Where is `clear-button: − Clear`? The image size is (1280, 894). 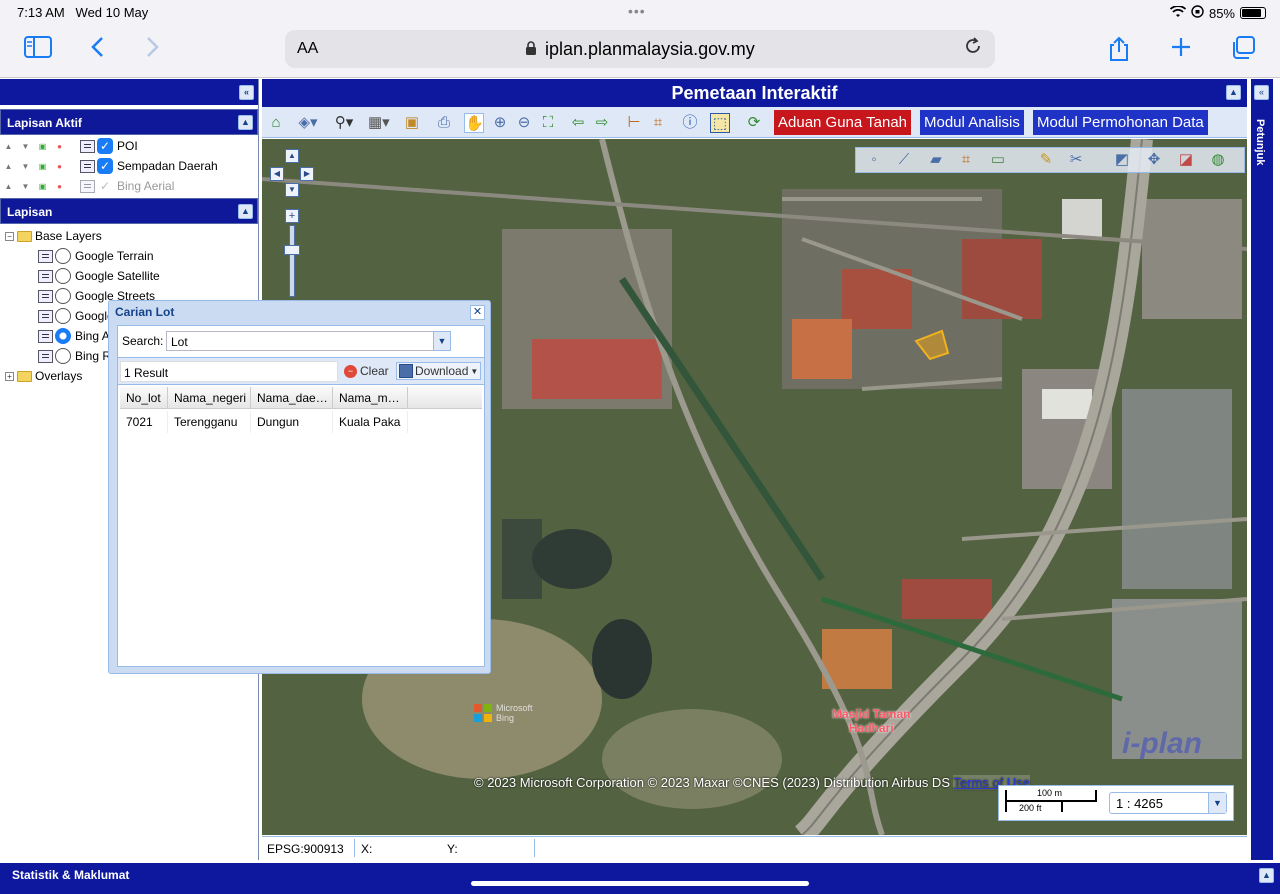
clear-button: − Clear is located at coordinates (366, 371).